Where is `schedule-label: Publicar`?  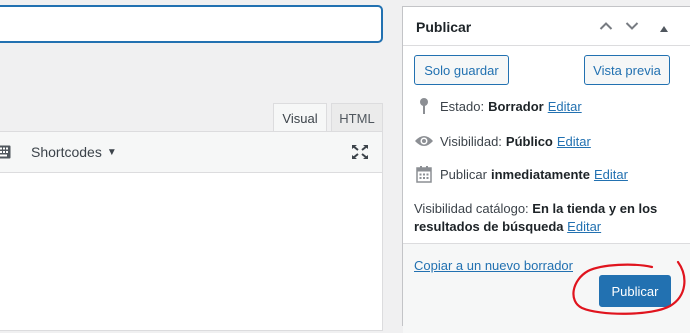
schedule-label: Publicar is located at coordinates (463, 174).